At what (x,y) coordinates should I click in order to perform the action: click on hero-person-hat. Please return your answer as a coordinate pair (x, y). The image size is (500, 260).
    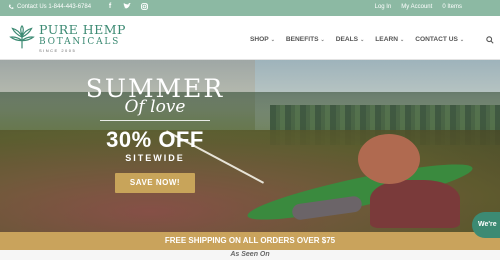
    Looking at the image, I should click on (389, 159).